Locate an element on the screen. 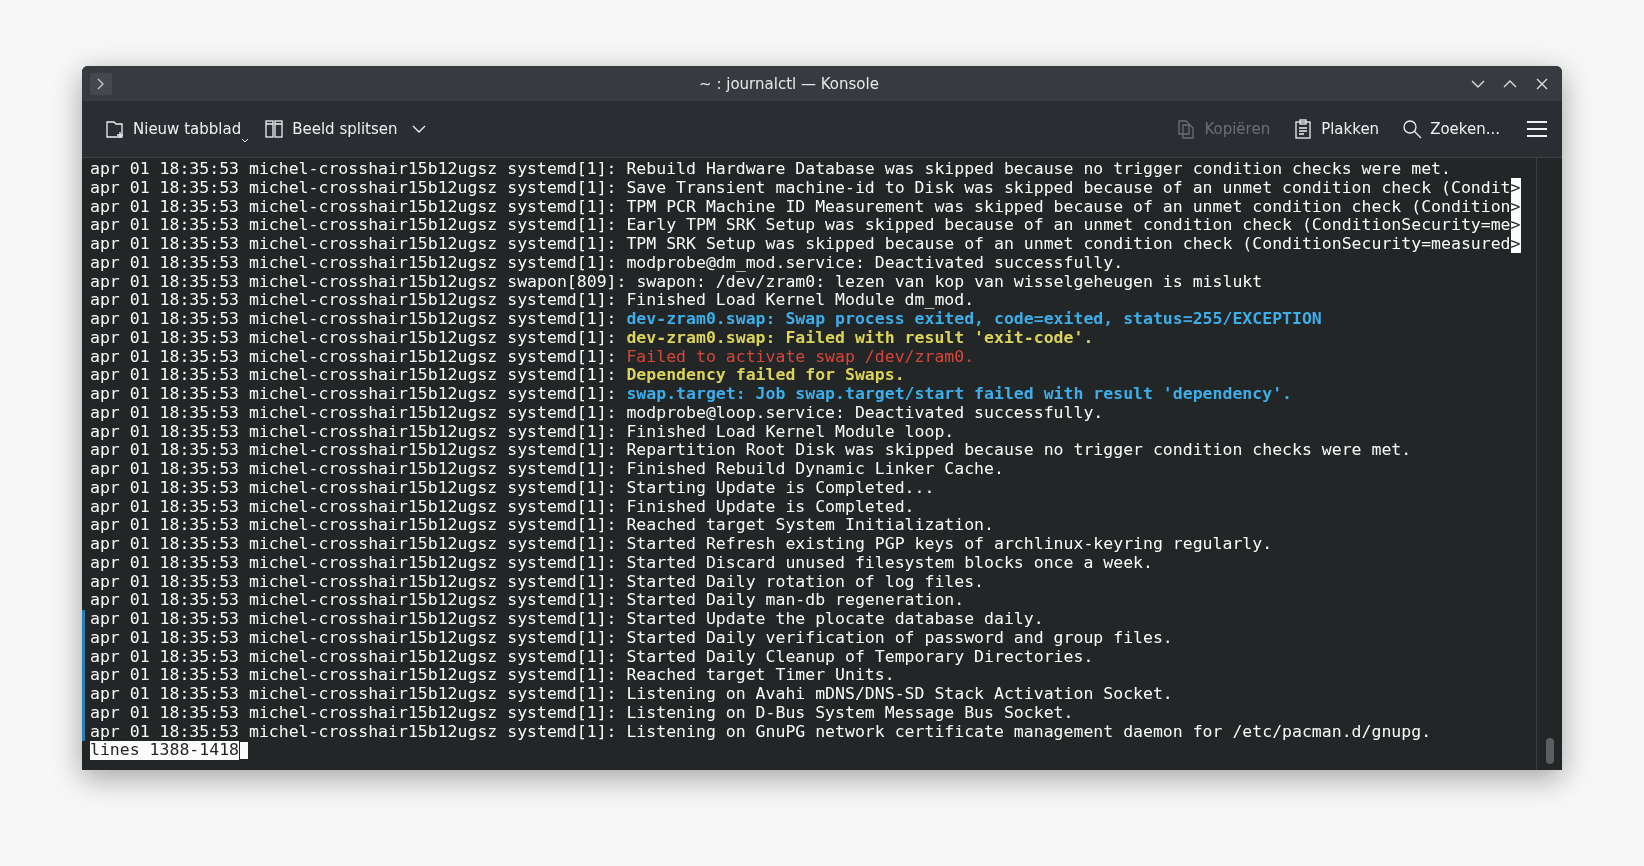 The height and width of the screenshot is (866, 1644). caret-icon is located at coordinates (245, 141).